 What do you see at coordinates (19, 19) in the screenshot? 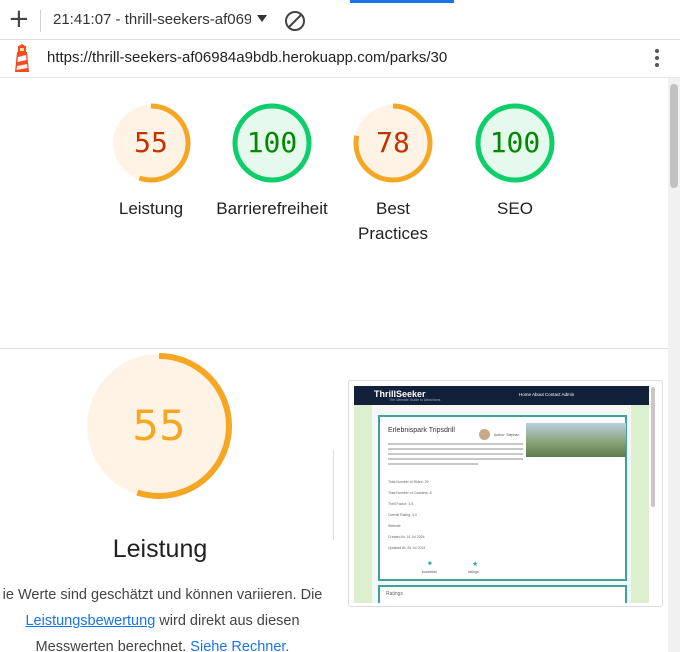
I see `plus-icon: +` at bounding box center [19, 19].